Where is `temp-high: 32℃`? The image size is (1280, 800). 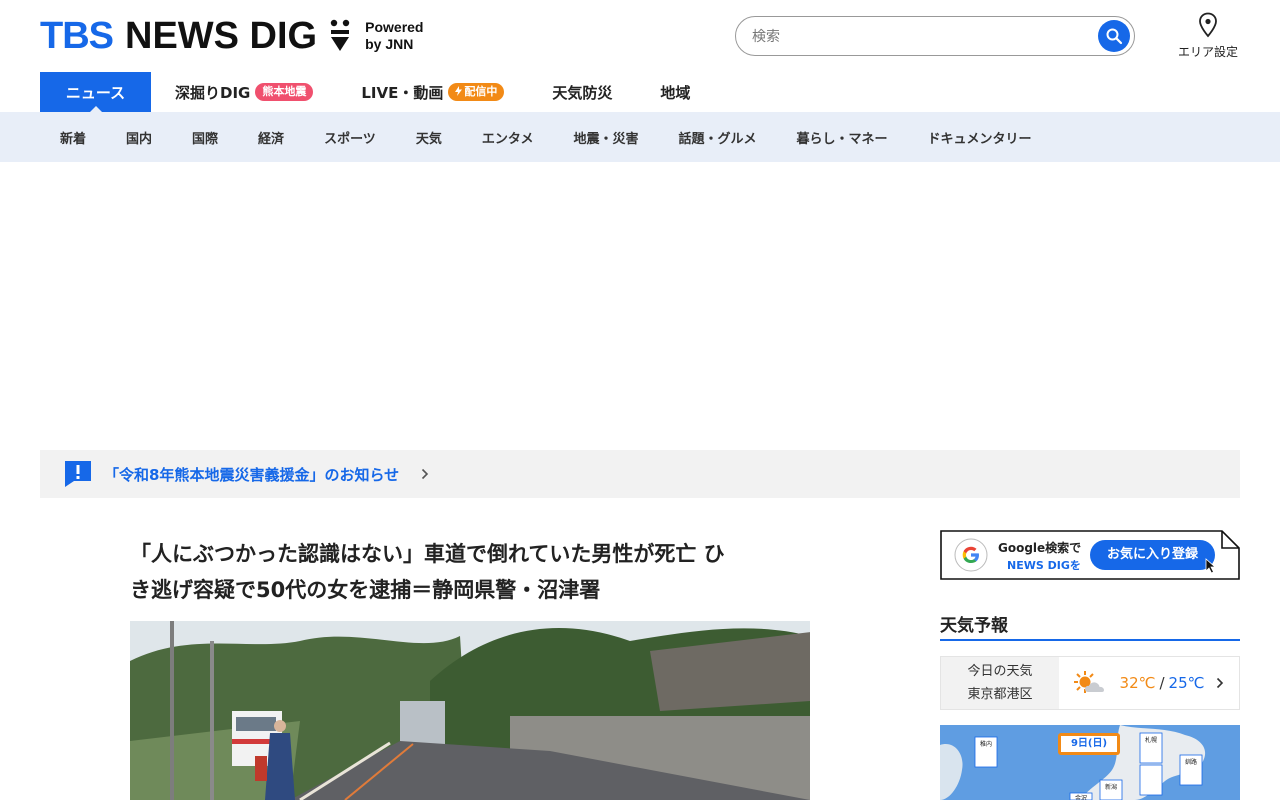
temp-high: 32℃ is located at coordinates (1137, 683).